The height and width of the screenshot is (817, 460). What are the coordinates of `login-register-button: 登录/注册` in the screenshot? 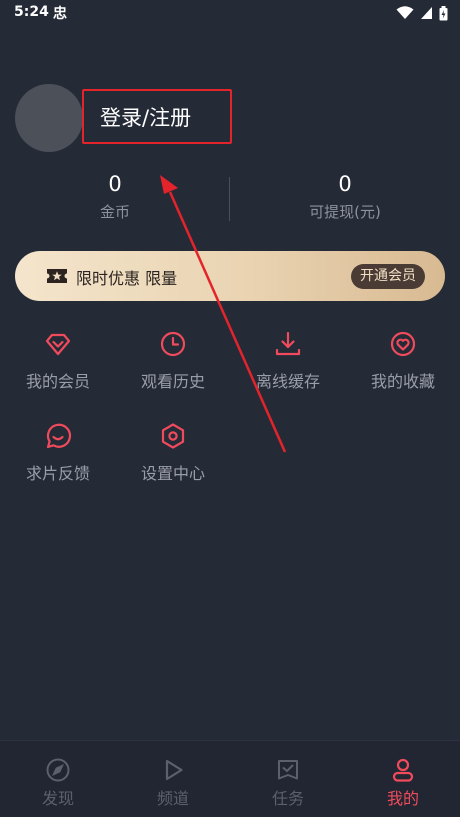 It's located at (157, 116).